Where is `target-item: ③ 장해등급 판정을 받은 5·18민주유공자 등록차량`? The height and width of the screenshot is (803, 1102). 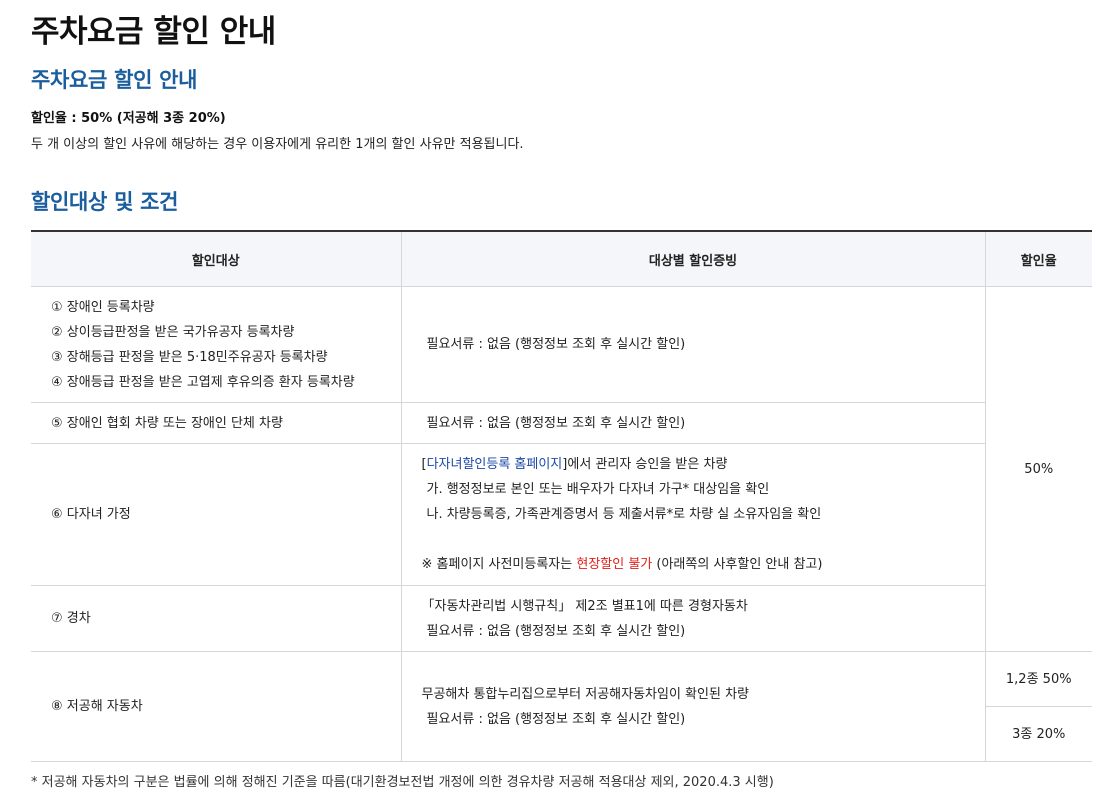 target-item: ③ 장해등급 판정을 받은 5·18민주유공자 등록차량 is located at coordinates (189, 357).